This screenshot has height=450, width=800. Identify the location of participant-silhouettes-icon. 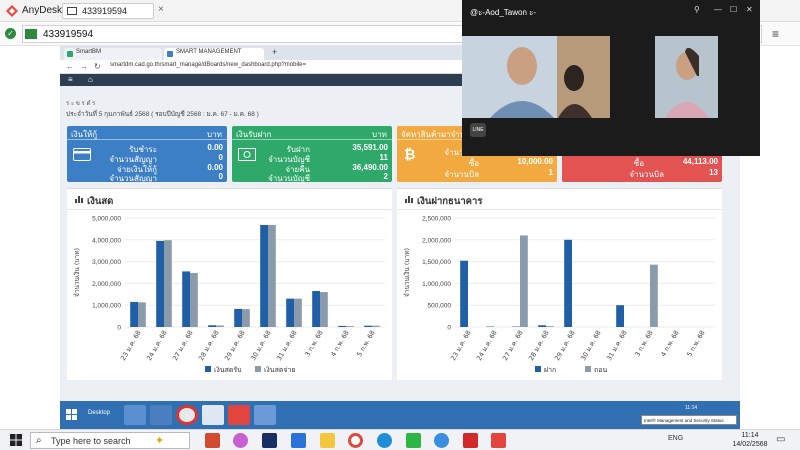
(536, 77).